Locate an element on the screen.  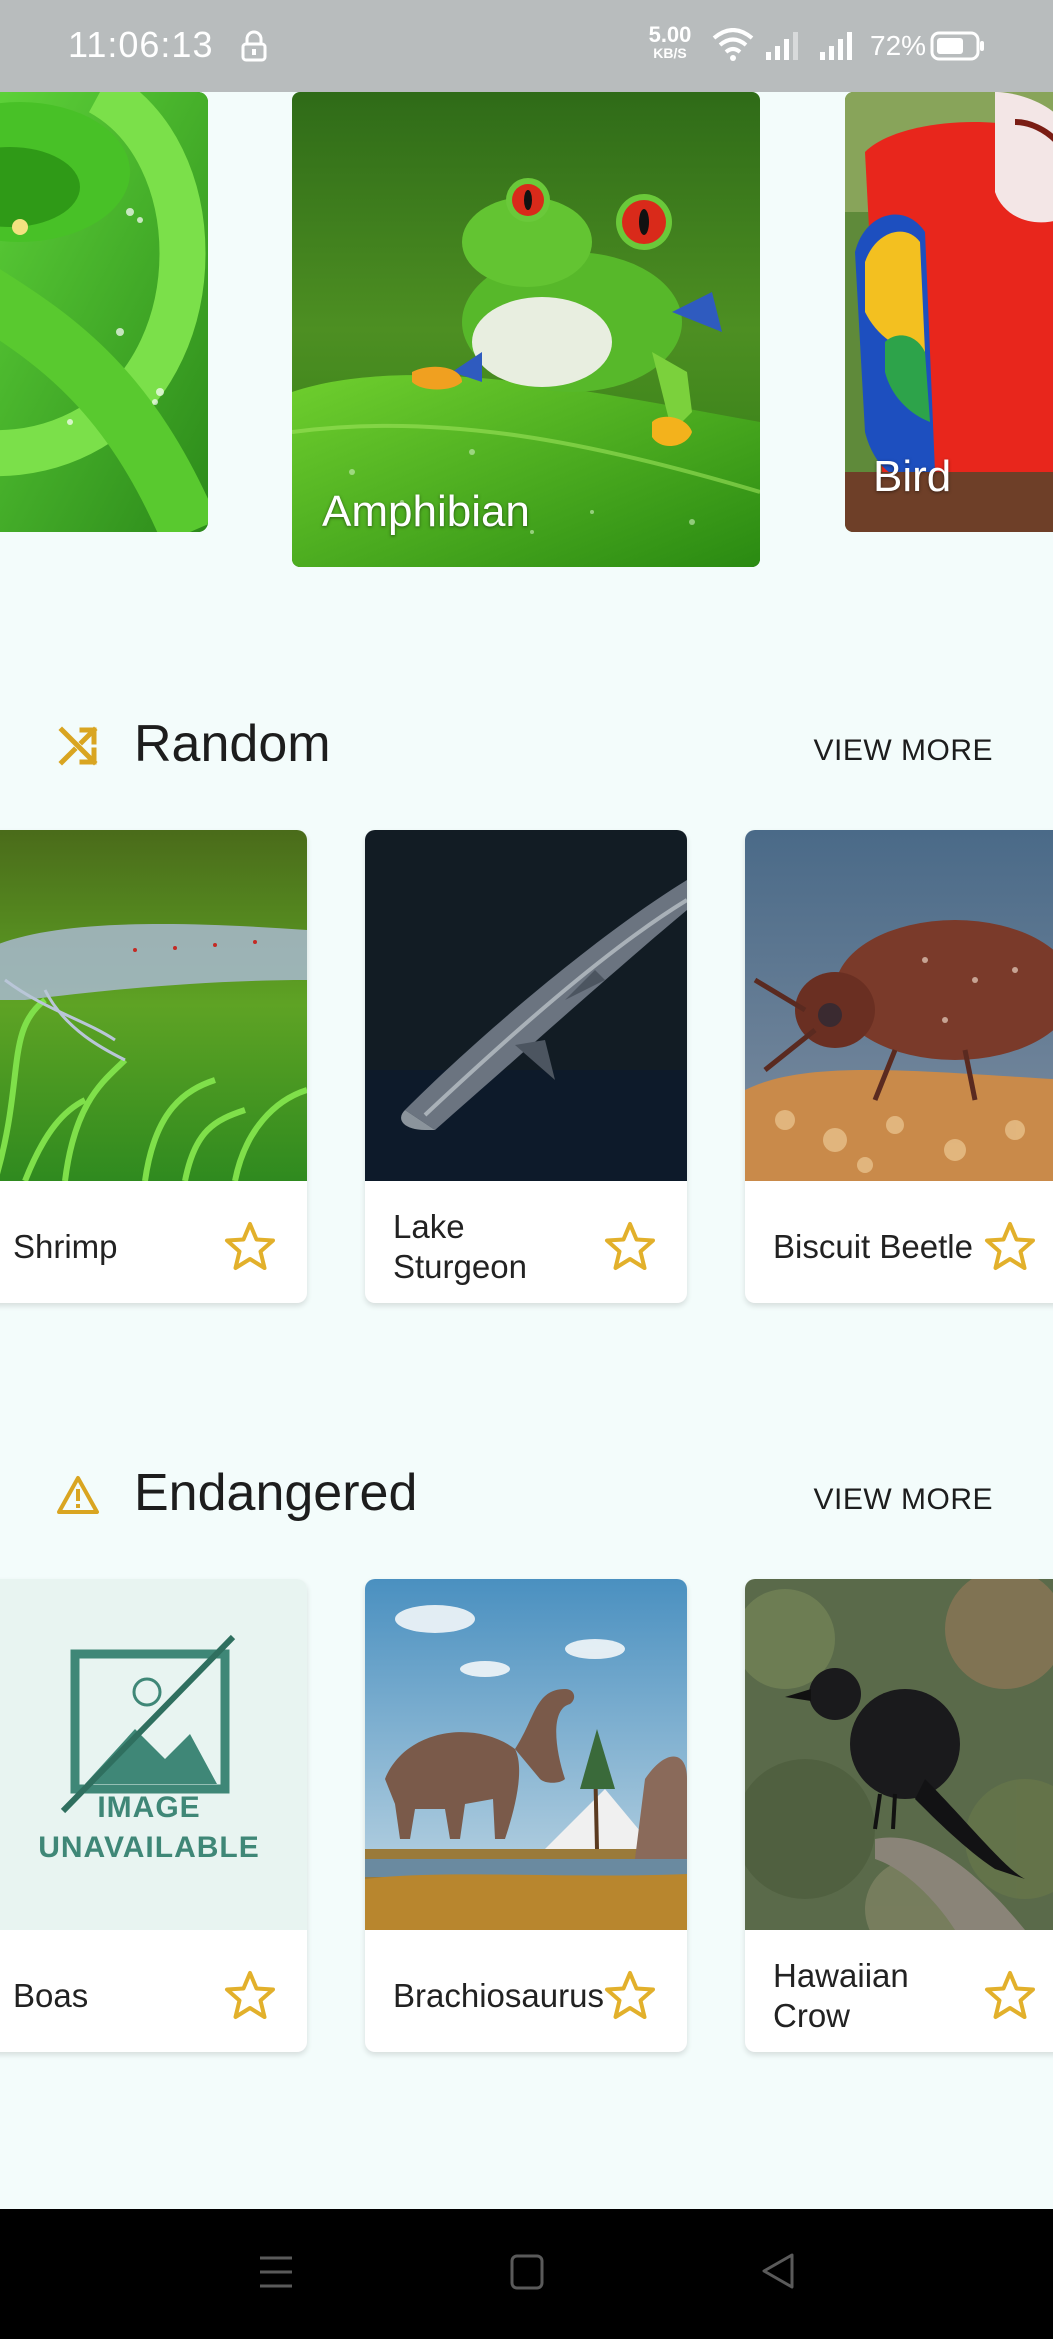
battery-percent: 72% is located at coordinates (898, 45).